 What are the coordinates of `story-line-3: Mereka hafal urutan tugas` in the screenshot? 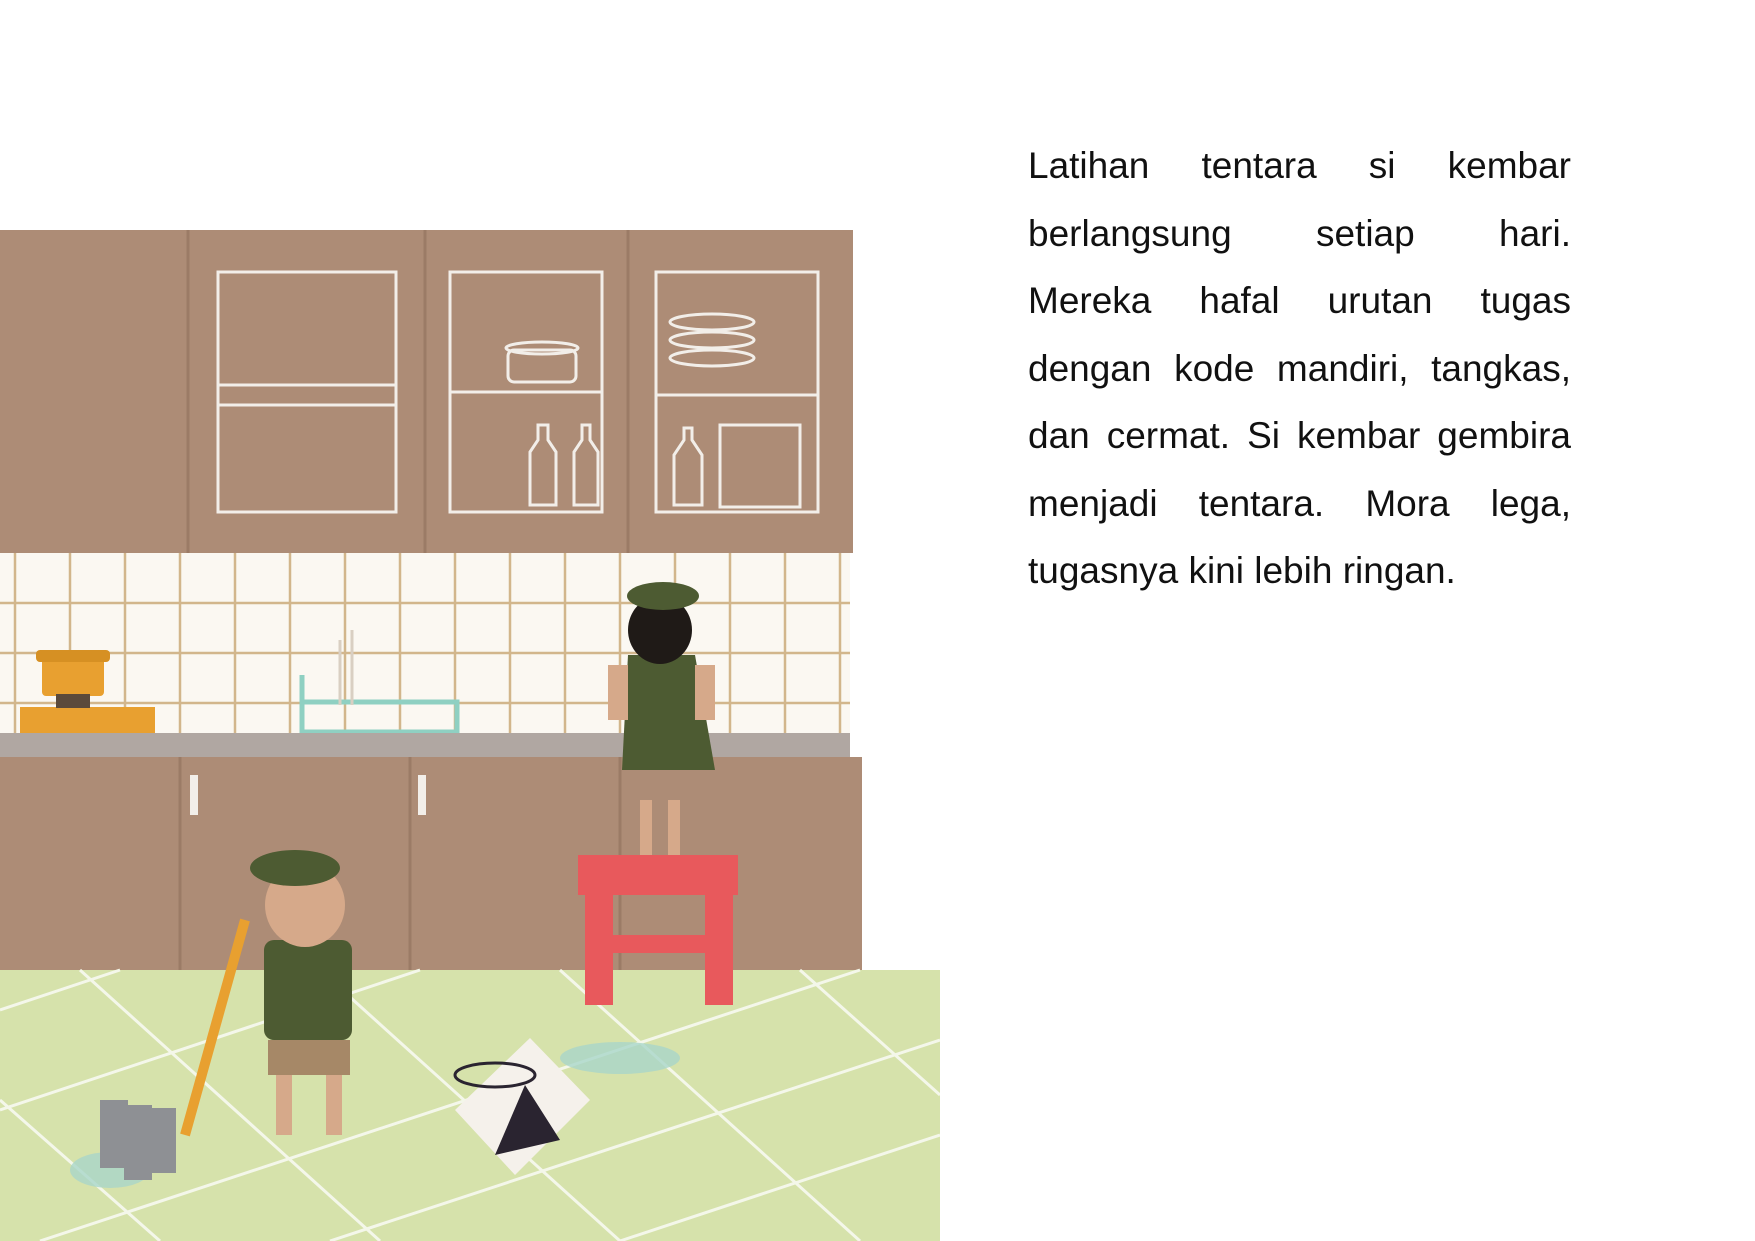 It's located at (1299, 300).